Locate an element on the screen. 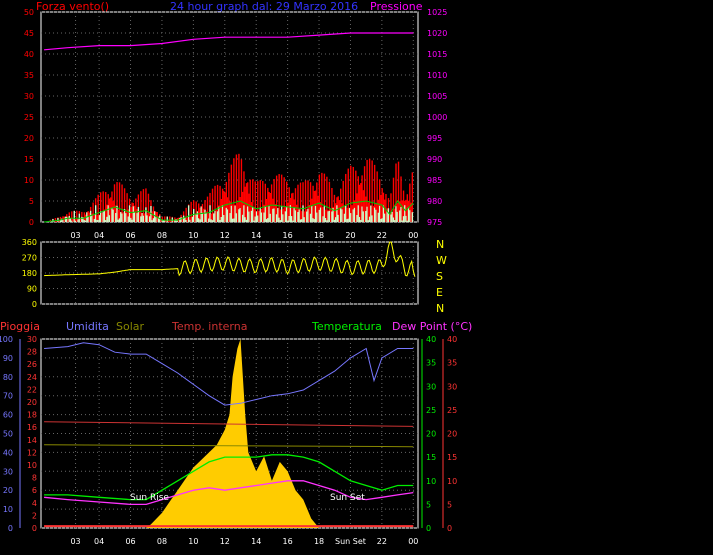 The image size is (713, 555). temperatura-tick-label: 10 is located at coordinates (431, 481).